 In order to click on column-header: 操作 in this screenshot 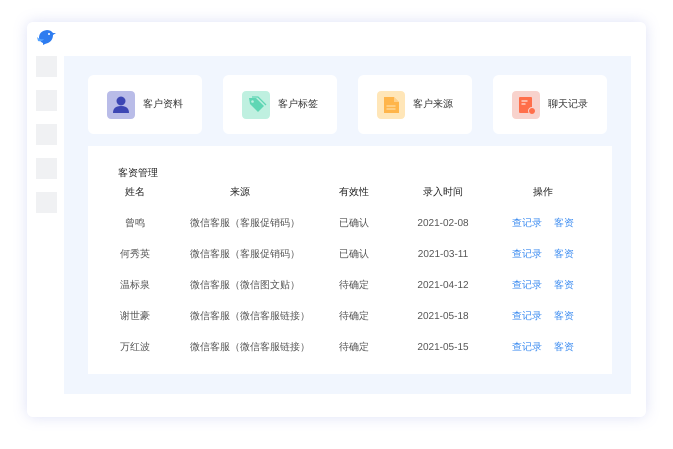, I will do `click(543, 193)`.